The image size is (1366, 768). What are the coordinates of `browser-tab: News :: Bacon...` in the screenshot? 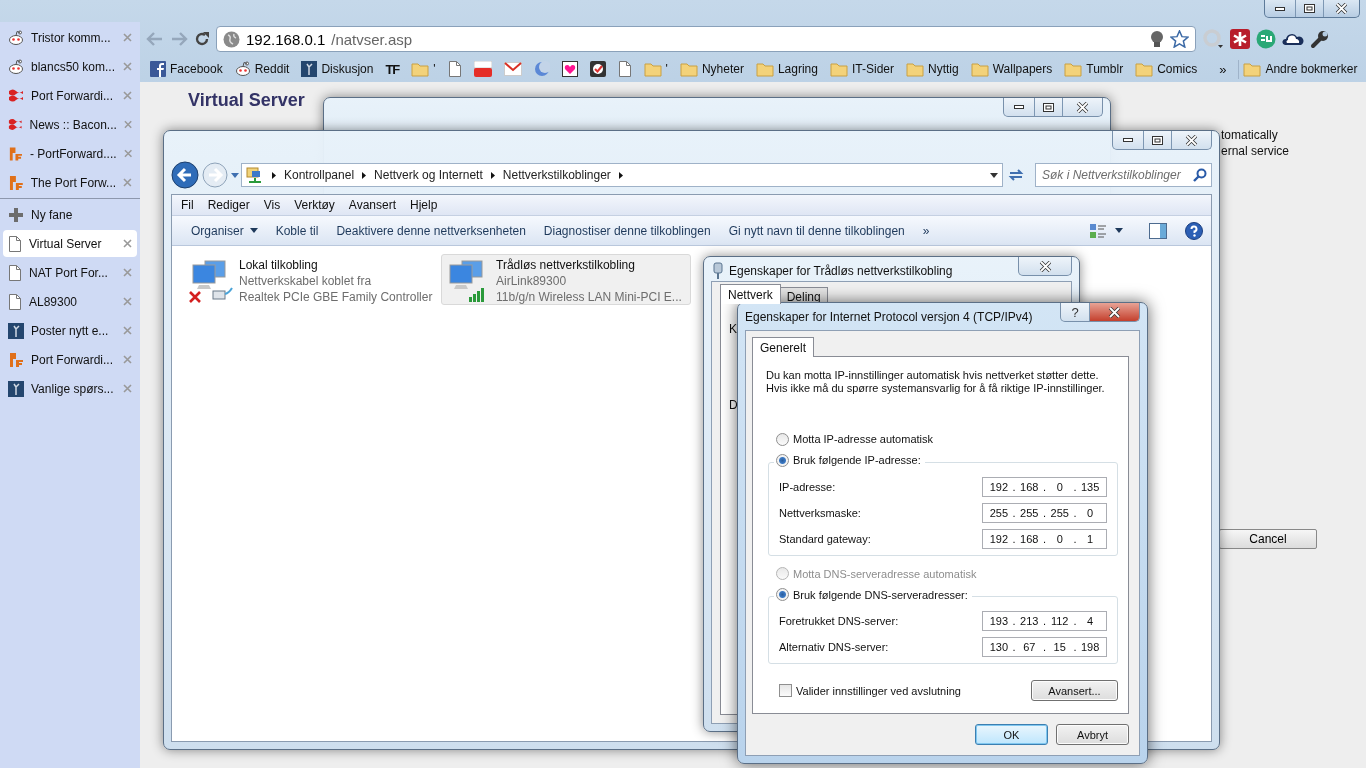 It's located at (70, 124).